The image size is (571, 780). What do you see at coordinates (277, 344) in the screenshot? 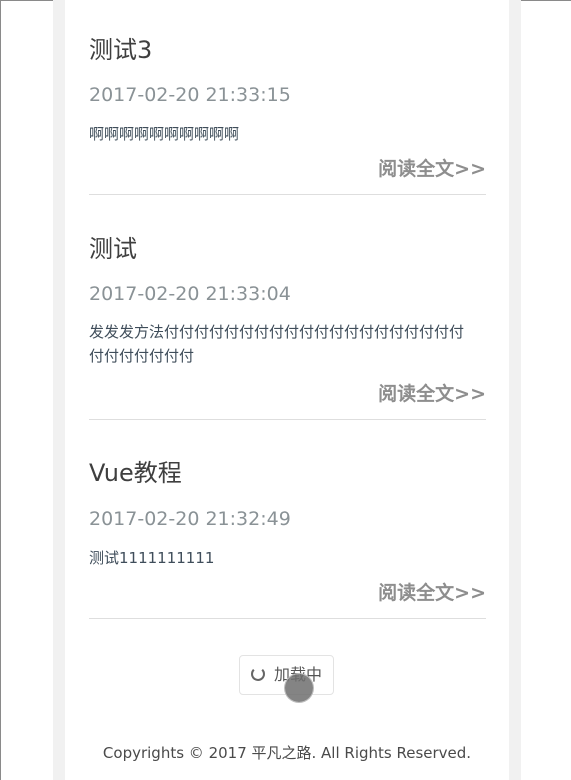
I see `article-excerpt: 发发发方法付付付付付付付付付付付付付付付付付付付付付付付付付付付` at bounding box center [277, 344].